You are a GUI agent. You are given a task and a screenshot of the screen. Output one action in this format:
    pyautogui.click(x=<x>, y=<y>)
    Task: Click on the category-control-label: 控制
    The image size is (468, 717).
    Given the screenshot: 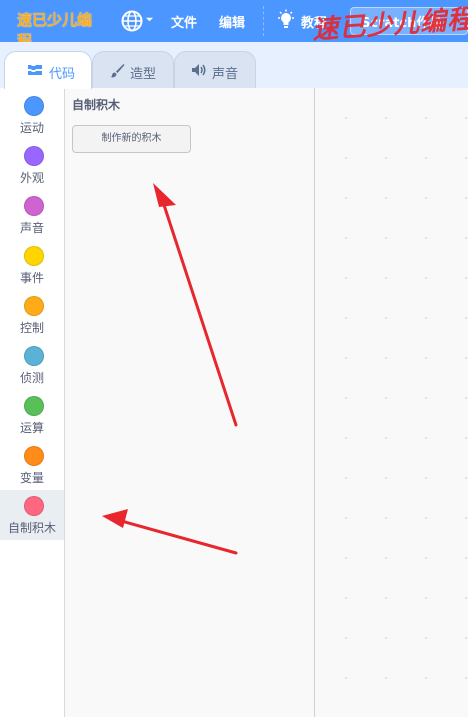 What is the action you would take?
    pyautogui.click(x=31, y=328)
    